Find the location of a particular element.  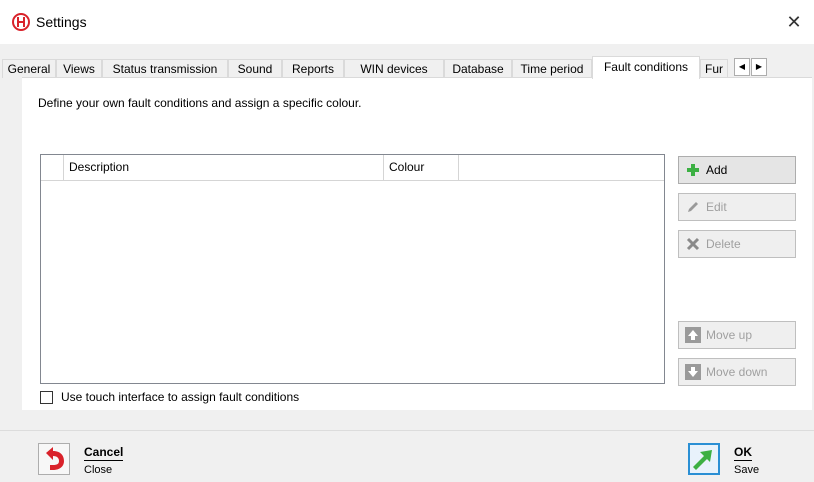

table-header: Description Colour is located at coordinates (352, 168).